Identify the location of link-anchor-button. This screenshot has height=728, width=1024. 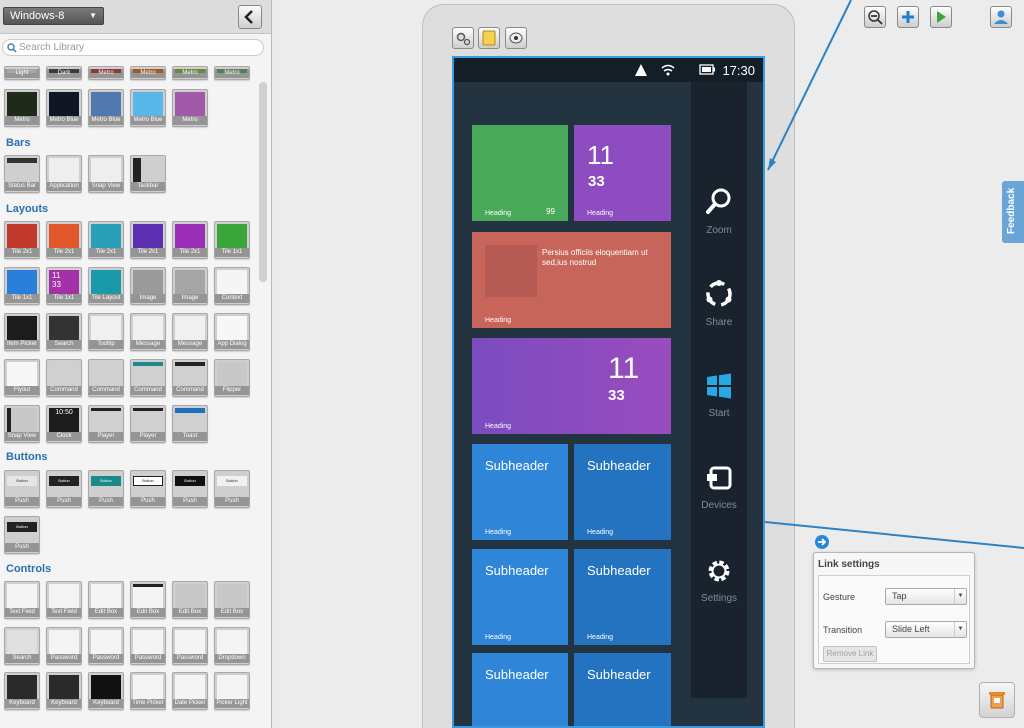
(822, 542).